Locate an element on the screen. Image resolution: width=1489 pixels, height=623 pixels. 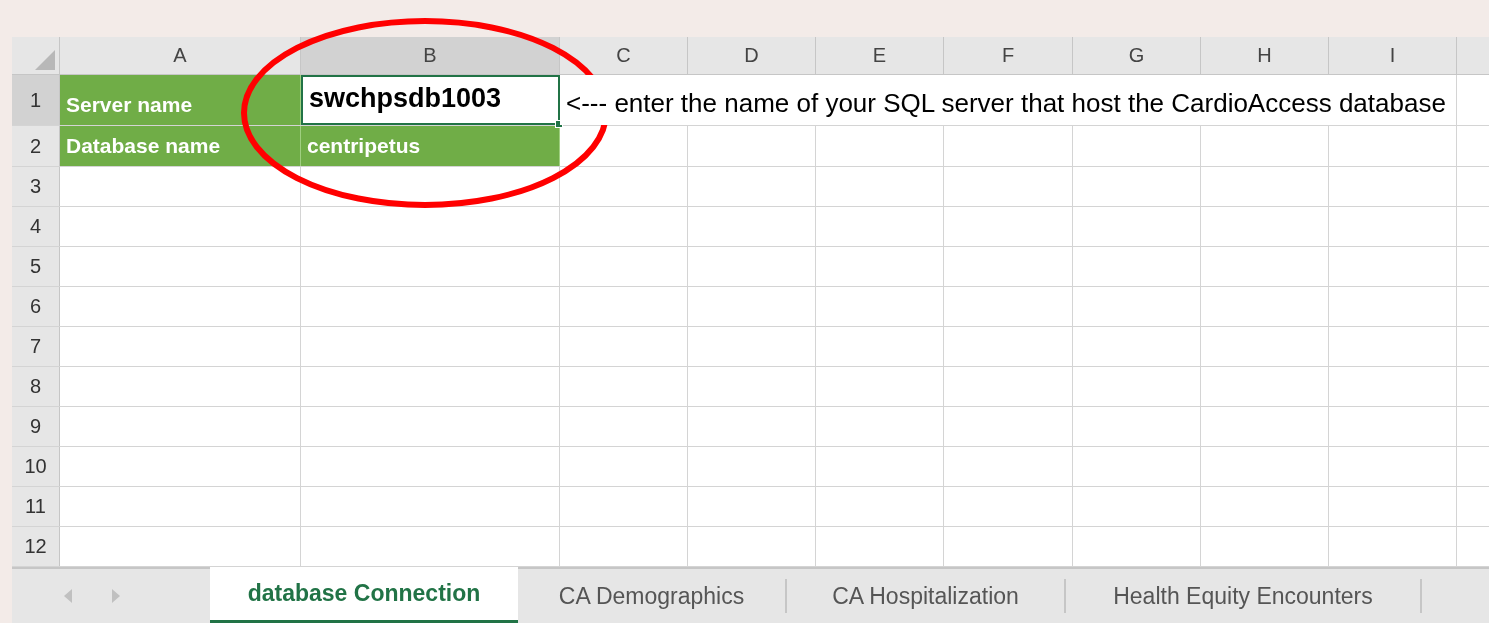
row-header: 4 is located at coordinates (36, 226).